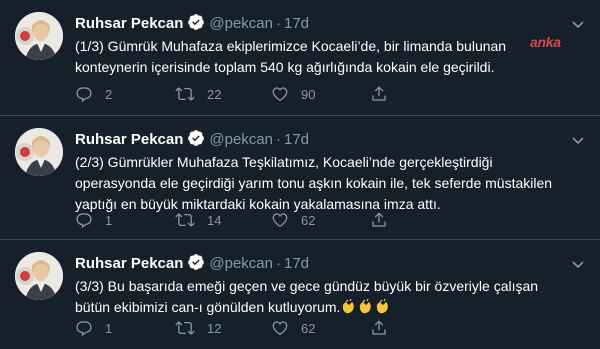 This screenshot has width=600, height=349. I want to click on tweet-actions: 1 12 62, so click(285, 328).